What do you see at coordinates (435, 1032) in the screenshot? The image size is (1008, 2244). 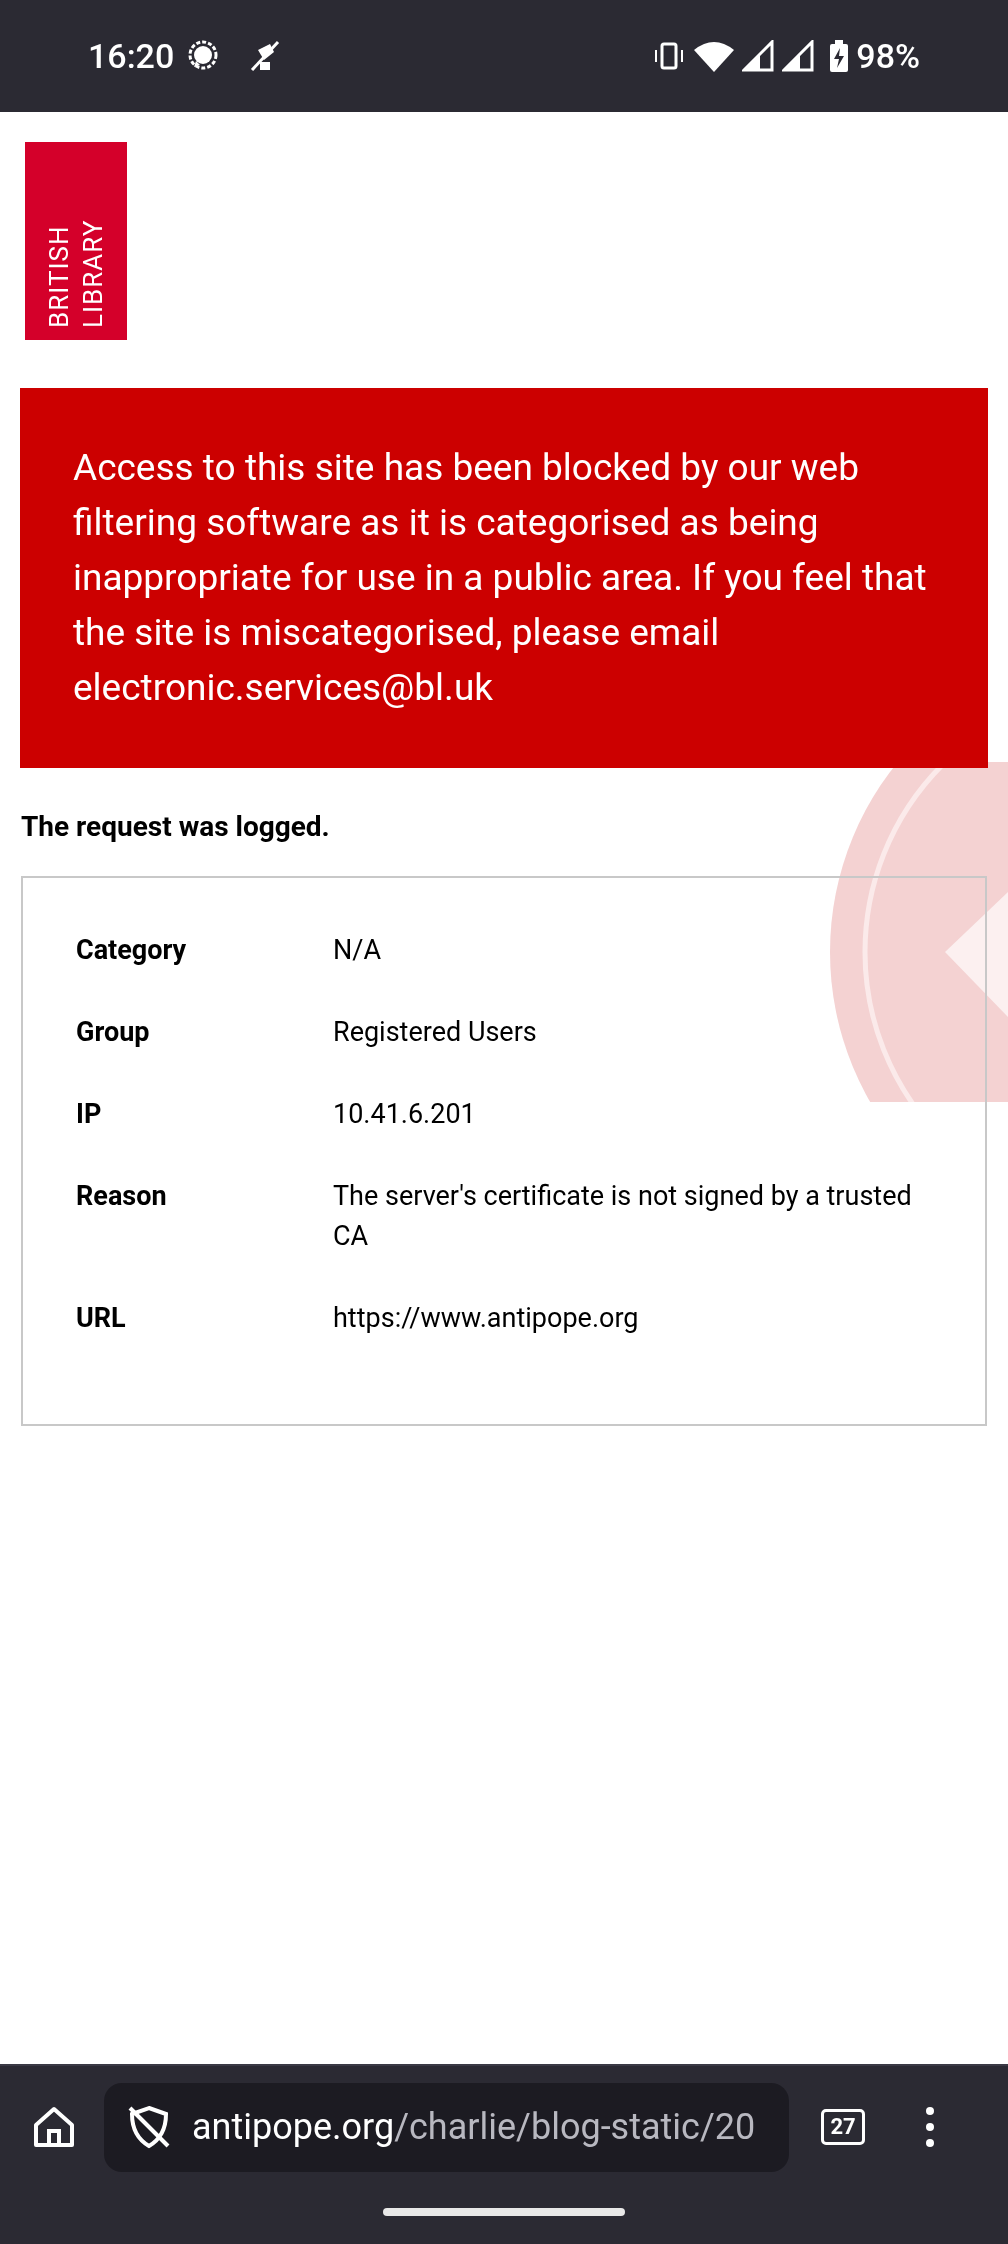 I see `detail-value: Registered Users` at bounding box center [435, 1032].